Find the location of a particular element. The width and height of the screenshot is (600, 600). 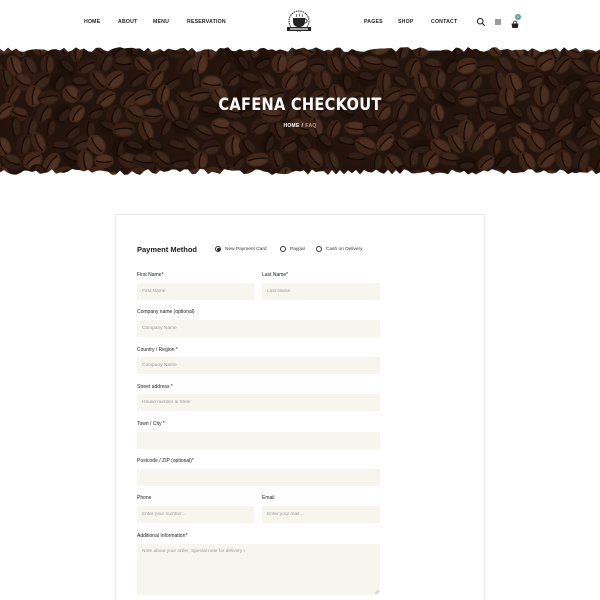

radio-new-payment-card: New Payment Card is located at coordinates (241, 249).